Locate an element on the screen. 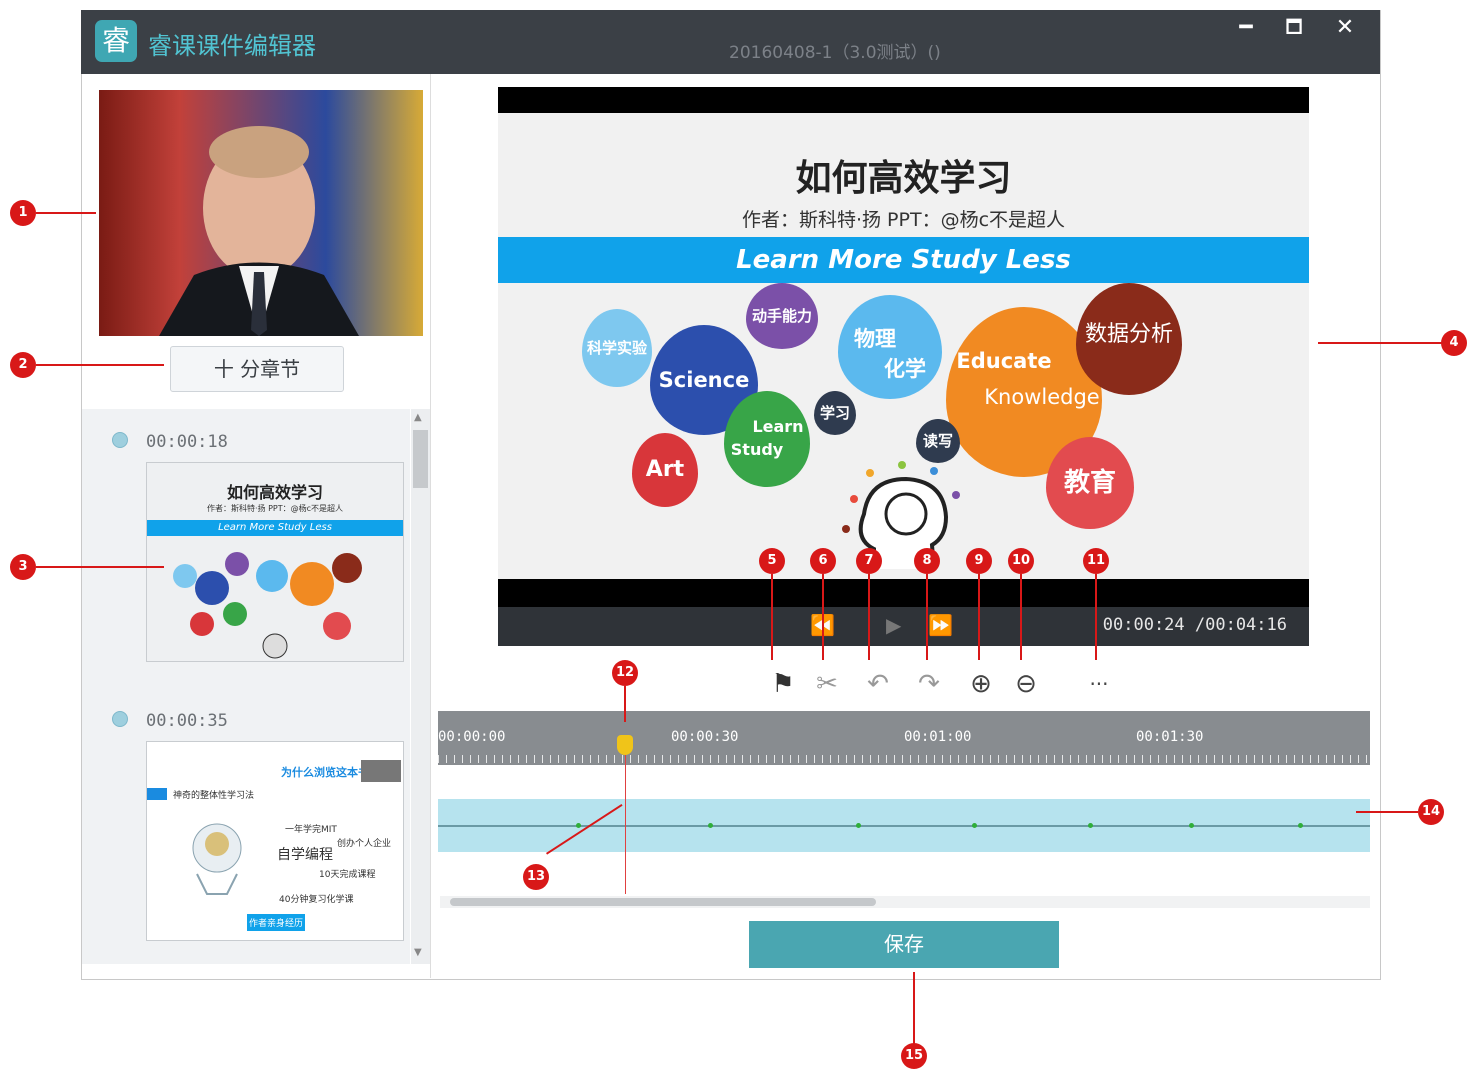 This screenshot has width=1467, height=1069. zoom-out-button: ⊖ is located at coordinates (1026, 684).